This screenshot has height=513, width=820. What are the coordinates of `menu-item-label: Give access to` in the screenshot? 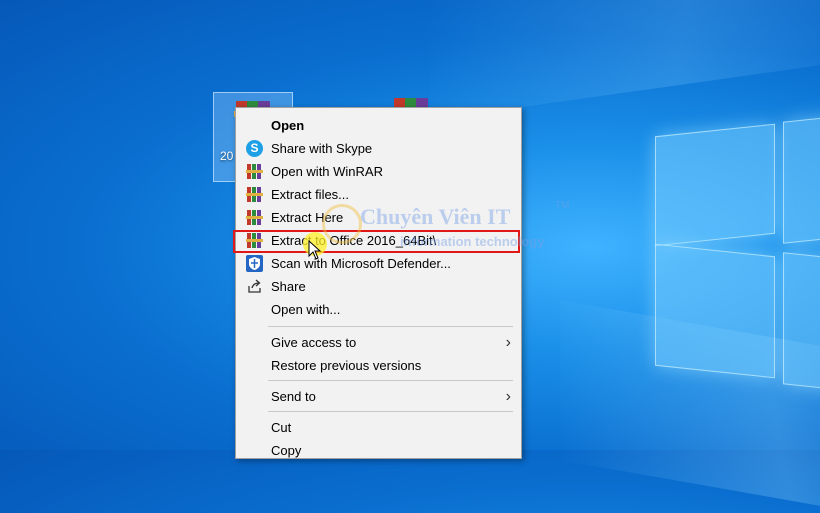 It's located at (314, 342).